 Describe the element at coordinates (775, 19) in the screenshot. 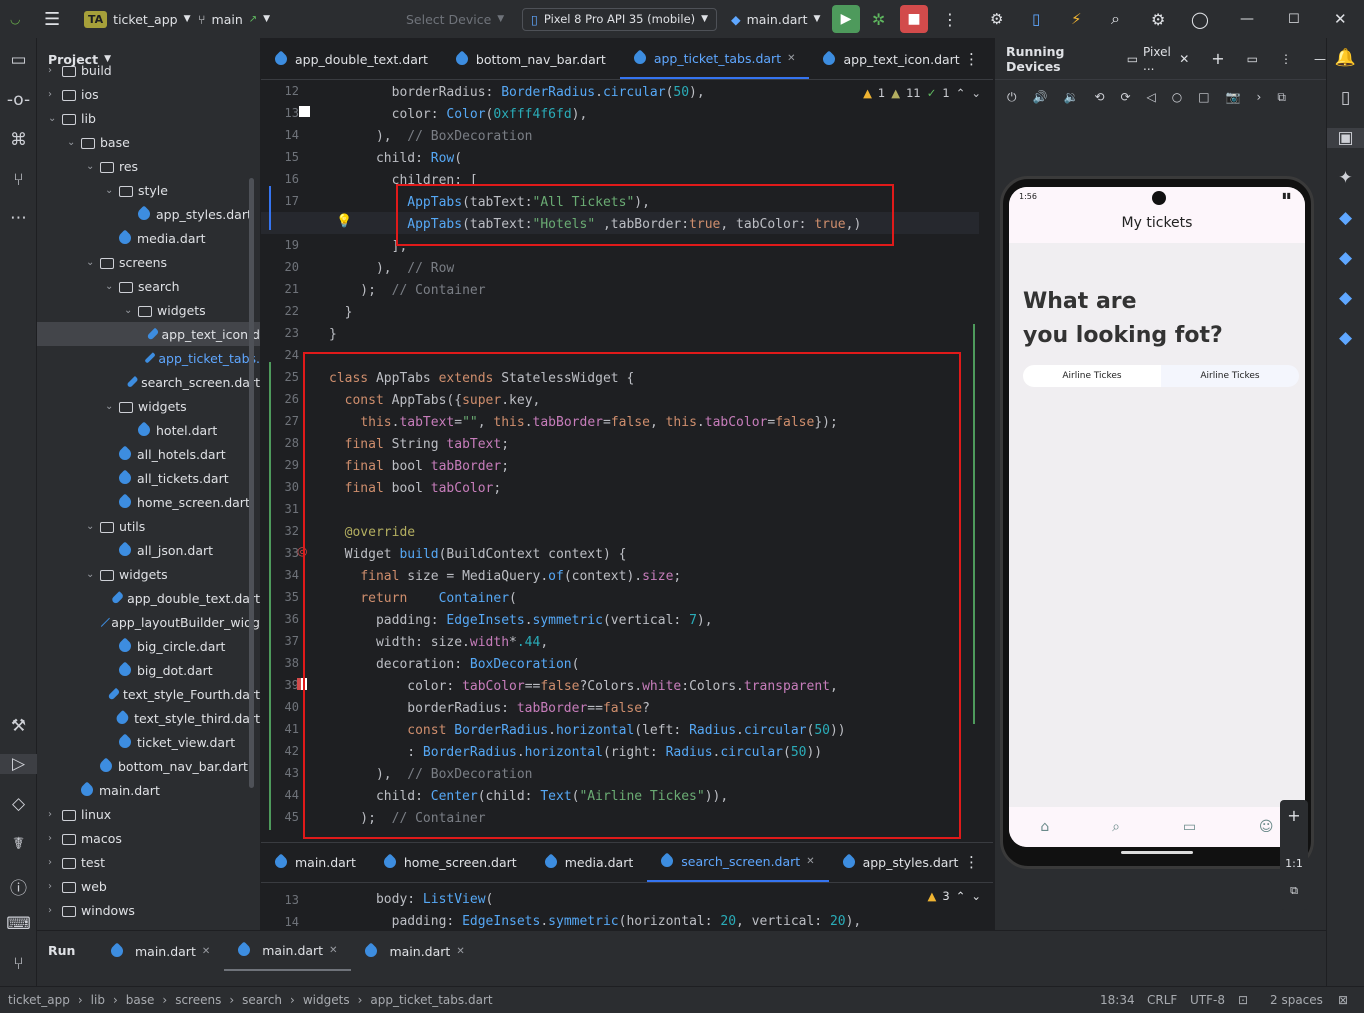

I see `run-config-dropdown: ◆ main.dart ▼` at that location.